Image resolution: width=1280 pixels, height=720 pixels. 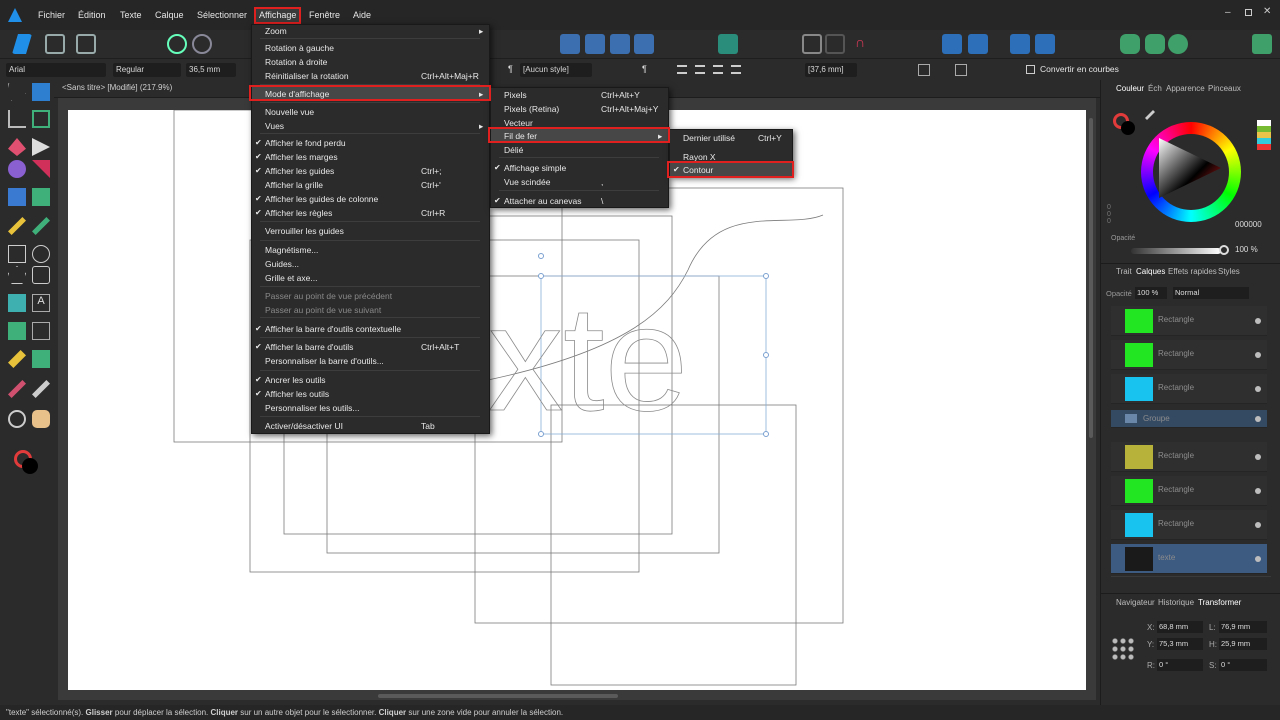 What do you see at coordinates (17, 275) in the screenshot?
I see `polygon-tool-icon` at bounding box center [17, 275].